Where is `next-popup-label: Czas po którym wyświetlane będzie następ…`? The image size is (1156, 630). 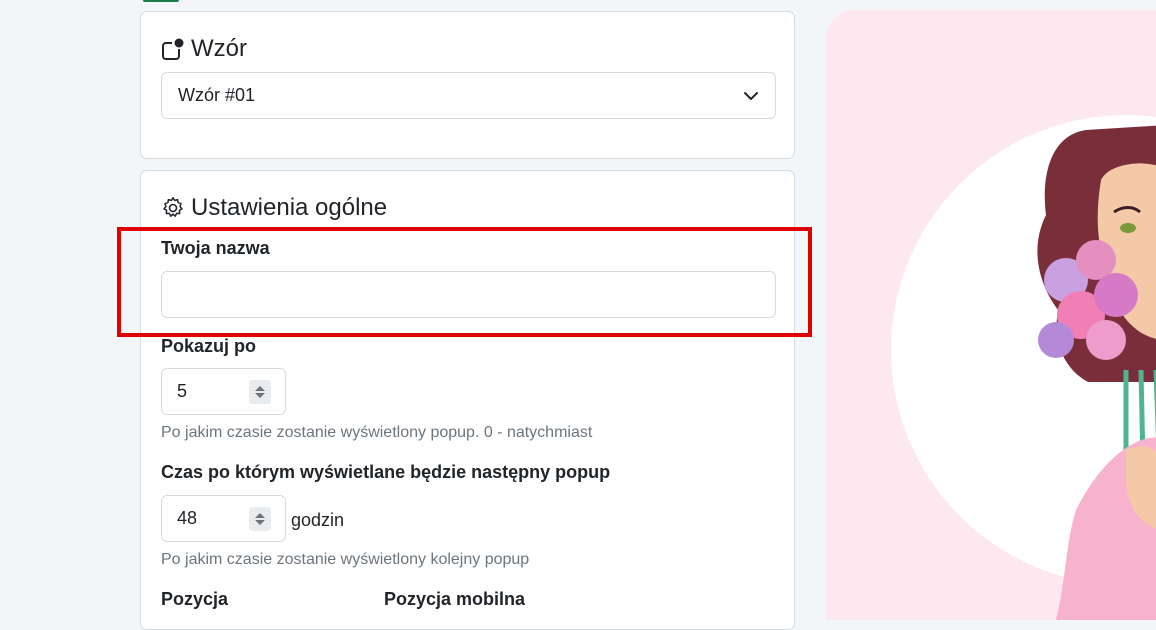 next-popup-label: Czas po którym wyświetlane będzie następ… is located at coordinates (386, 472).